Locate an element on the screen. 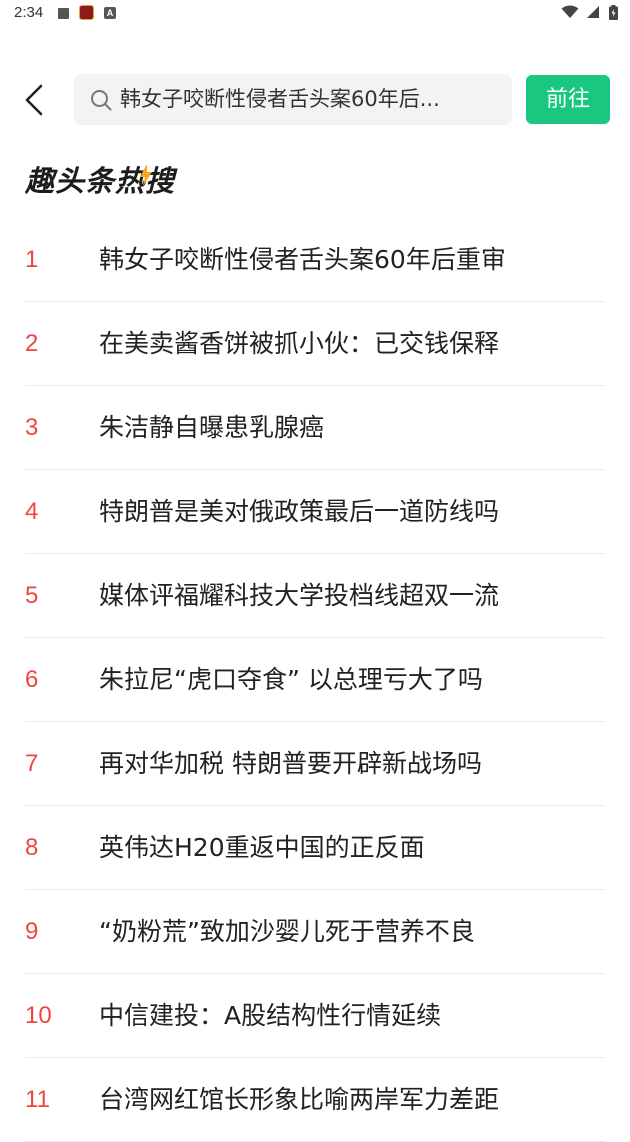  hot-search-rank: 3 is located at coordinates (32, 427).